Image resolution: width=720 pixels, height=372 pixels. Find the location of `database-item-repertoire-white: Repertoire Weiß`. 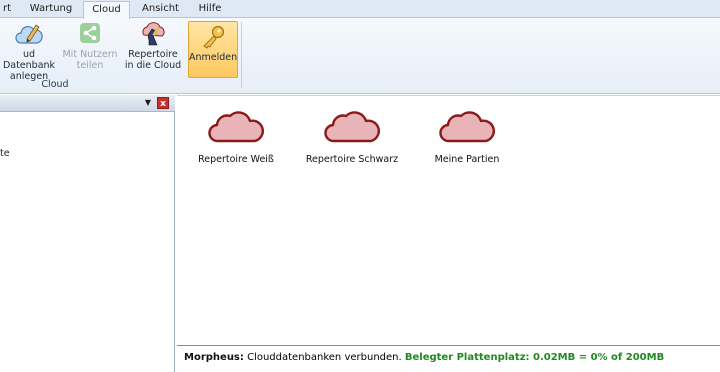

database-item-repertoire-white: Repertoire Weiß is located at coordinates (236, 137).